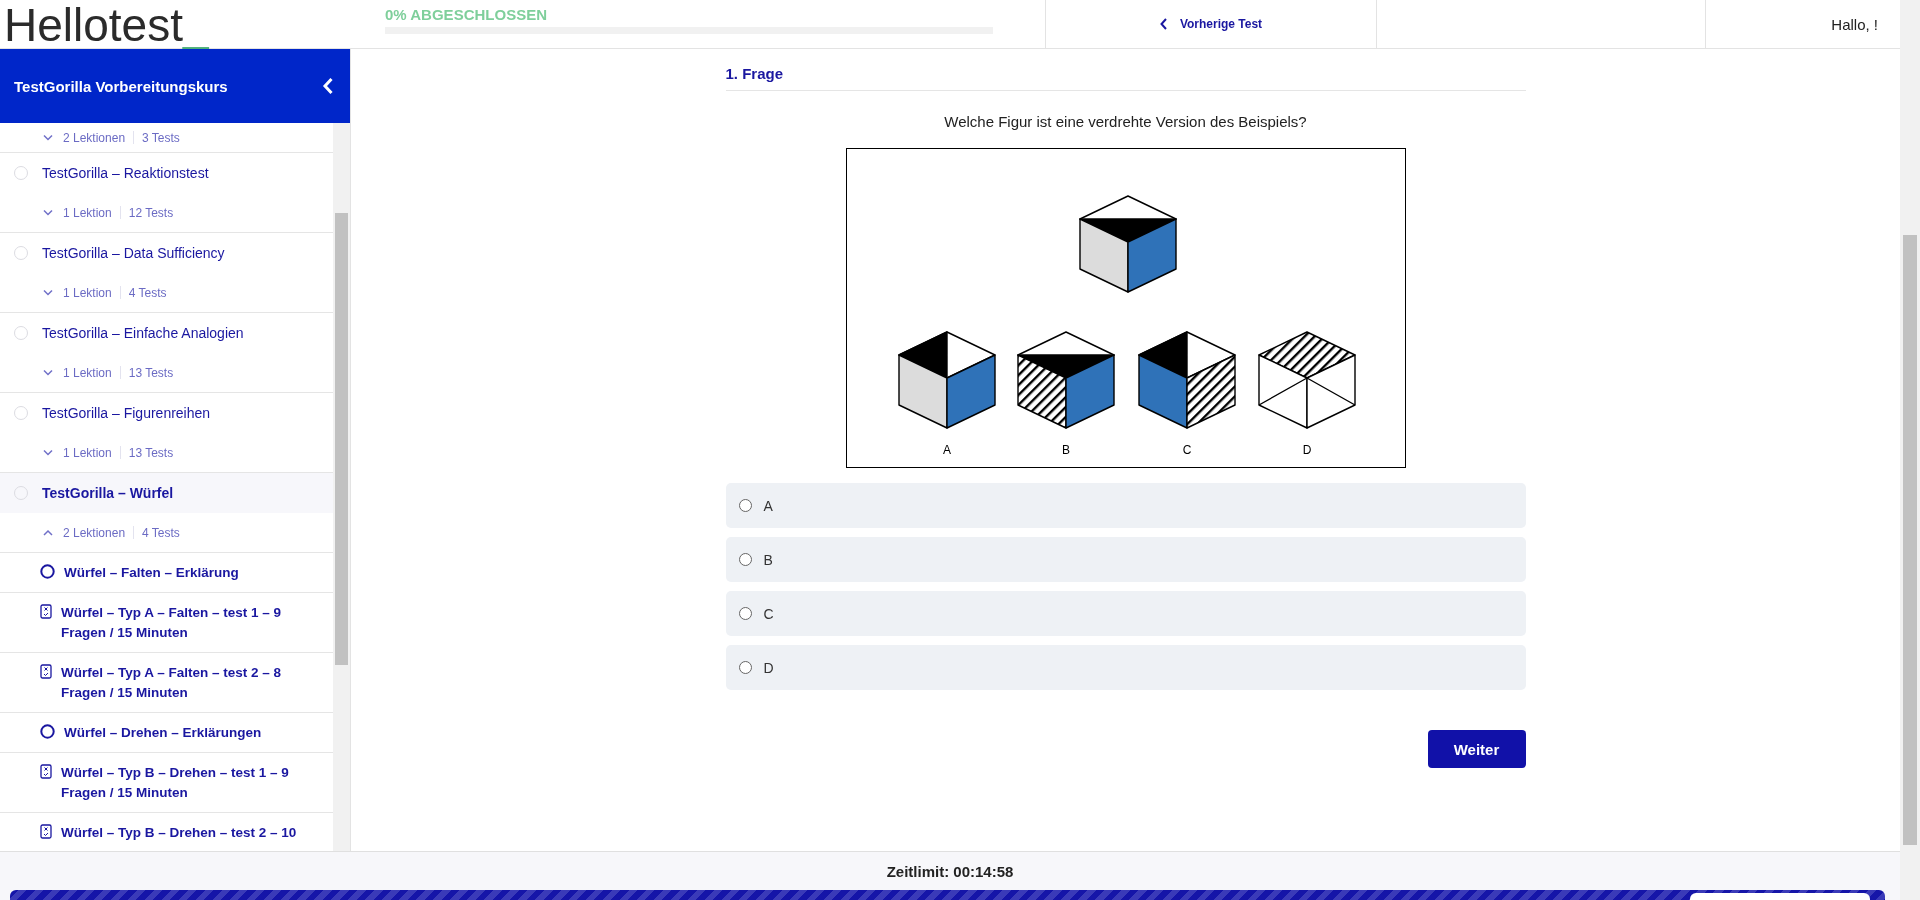 The height and width of the screenshot is (900, 1920). I want to click on lesson-link: Würfel – Typ B – Drehen – test 1 – 9 Fragen / 15 Minuten, so click(181, 783).